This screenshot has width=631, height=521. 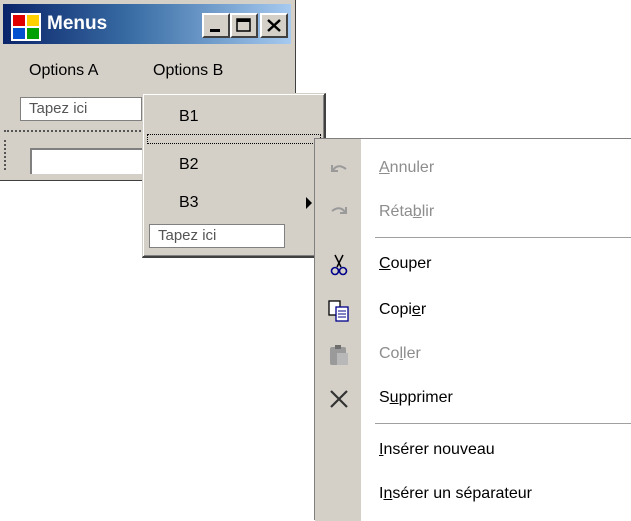 What do you see at coordinates (88, 161) in the screenshot?
I see `status-strip-placeholder` at bounding box center [88, 161].